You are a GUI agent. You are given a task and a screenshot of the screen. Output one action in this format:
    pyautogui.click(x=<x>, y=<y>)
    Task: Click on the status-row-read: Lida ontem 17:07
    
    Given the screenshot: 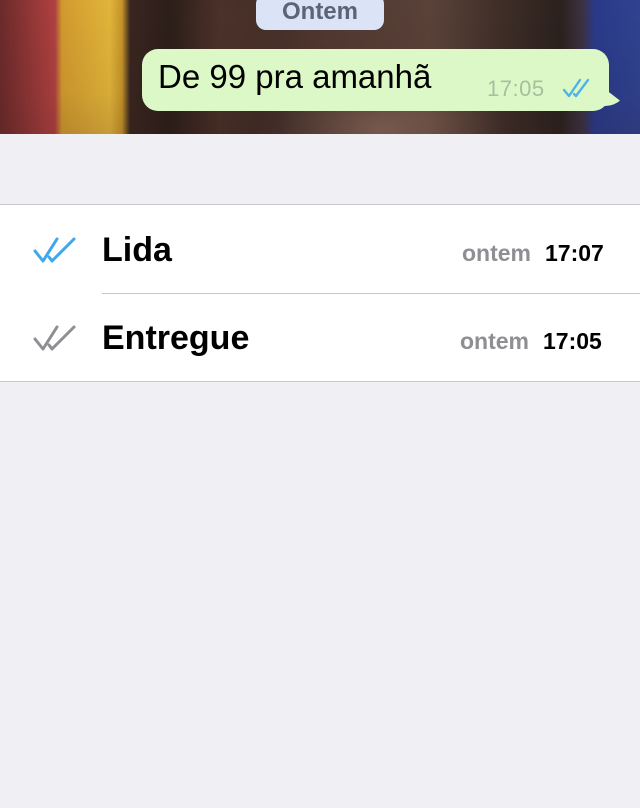 What is the action you would take?
    pyautogui.click(x=320, y=249)
    